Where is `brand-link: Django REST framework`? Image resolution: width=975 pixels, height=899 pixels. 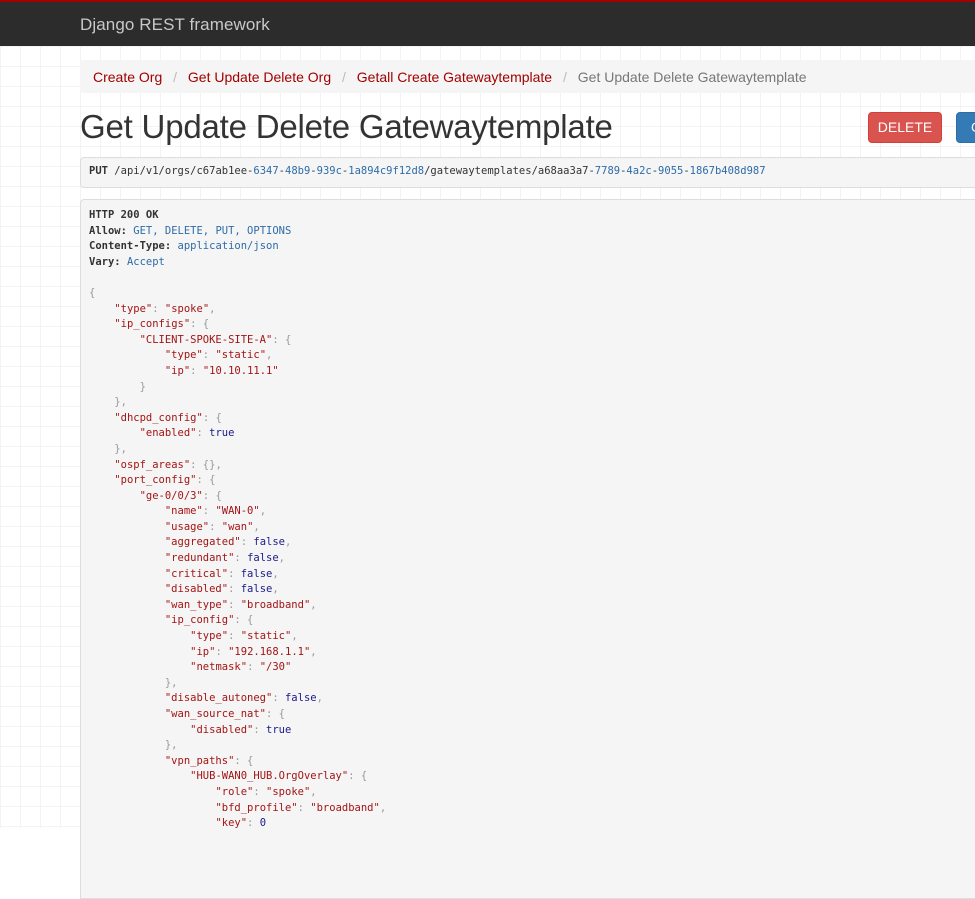 brand-link: Django REST framework is located at coordinates (175, 25).